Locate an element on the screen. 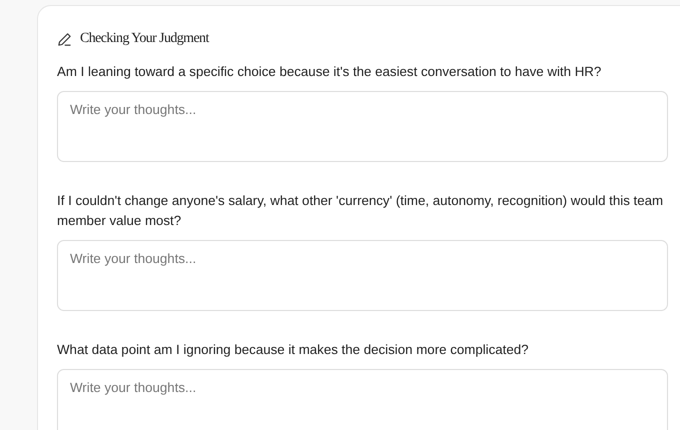 The image size is (680, 430). question-text: If I couldn't change anyone's salary, what other 'currency' (time, autonomy, recognition) would this team member value most? is located at coordinates (360, 211).